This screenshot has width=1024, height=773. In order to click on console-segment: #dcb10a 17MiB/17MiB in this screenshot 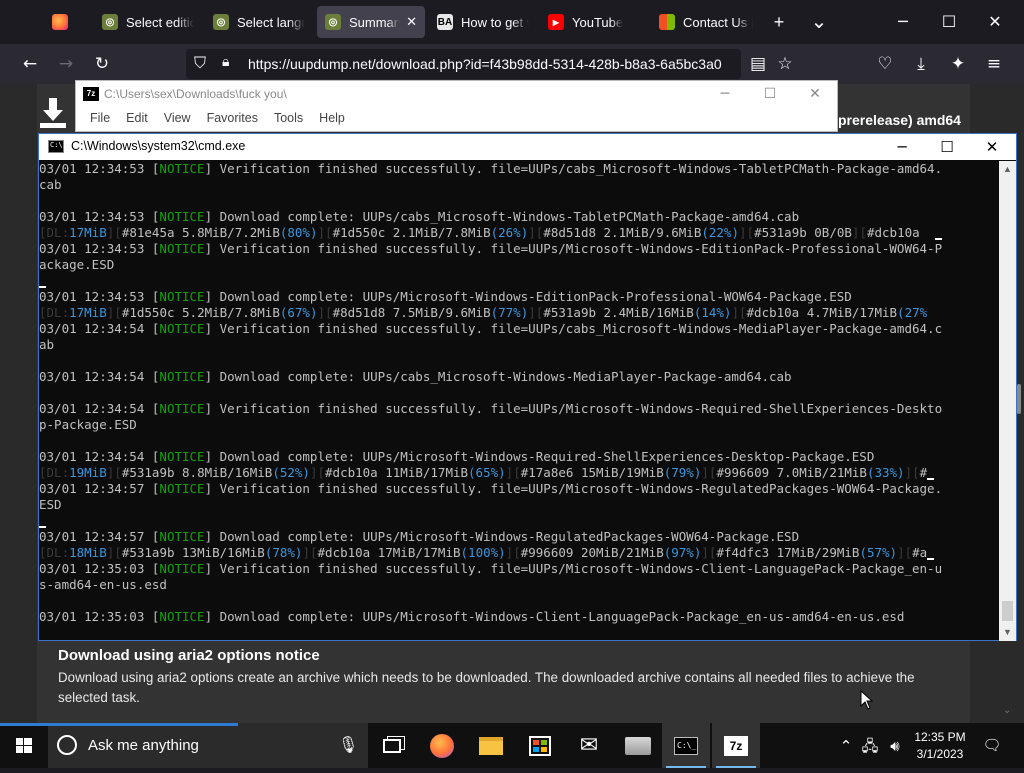, I will do `click(389, 552)`.